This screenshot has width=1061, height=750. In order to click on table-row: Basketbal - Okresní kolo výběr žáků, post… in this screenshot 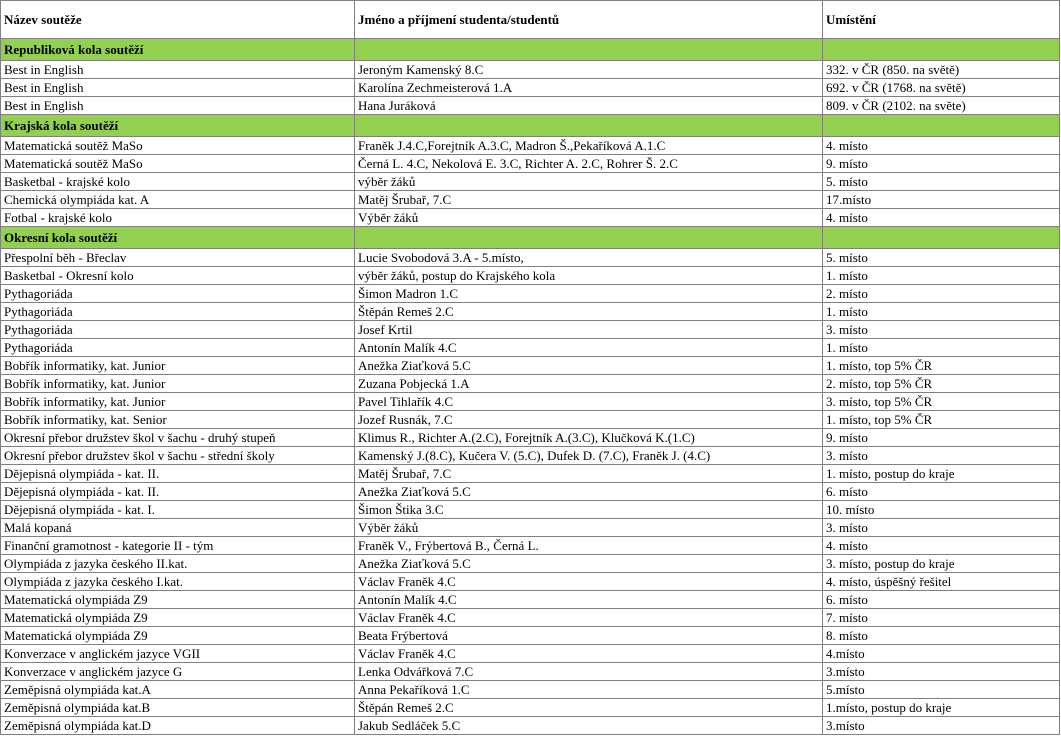, I will do `click(530, 275)`.